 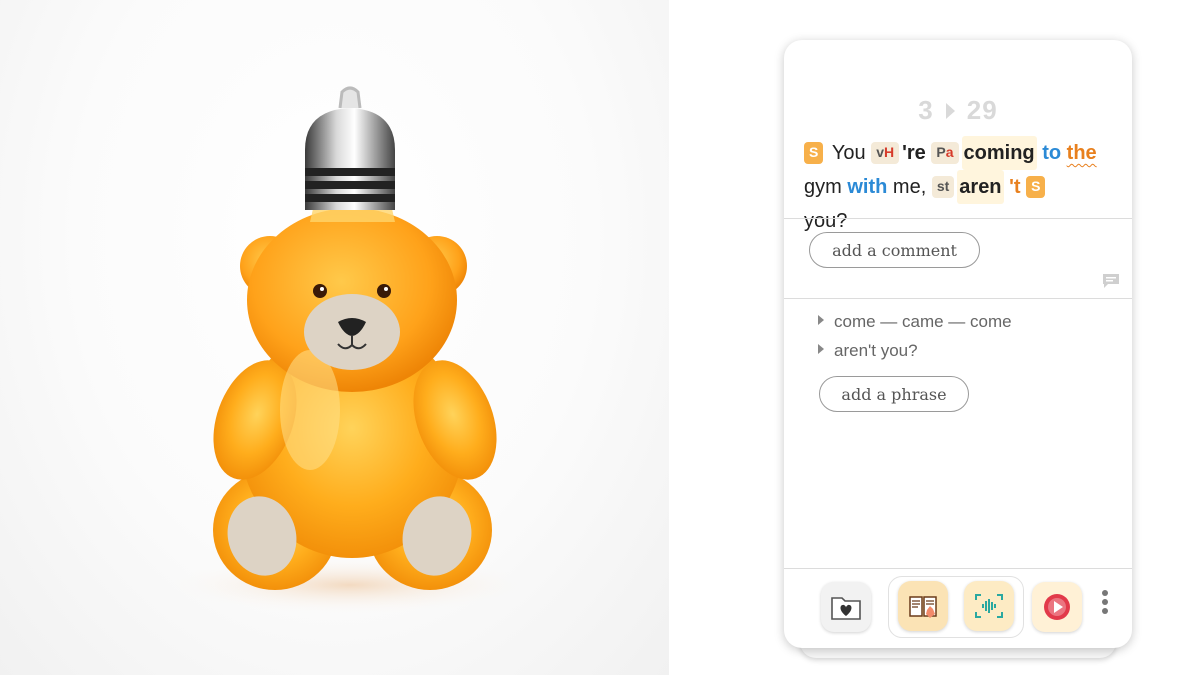 I want to click on voice-scan-icon, so click(x=989, y=606).